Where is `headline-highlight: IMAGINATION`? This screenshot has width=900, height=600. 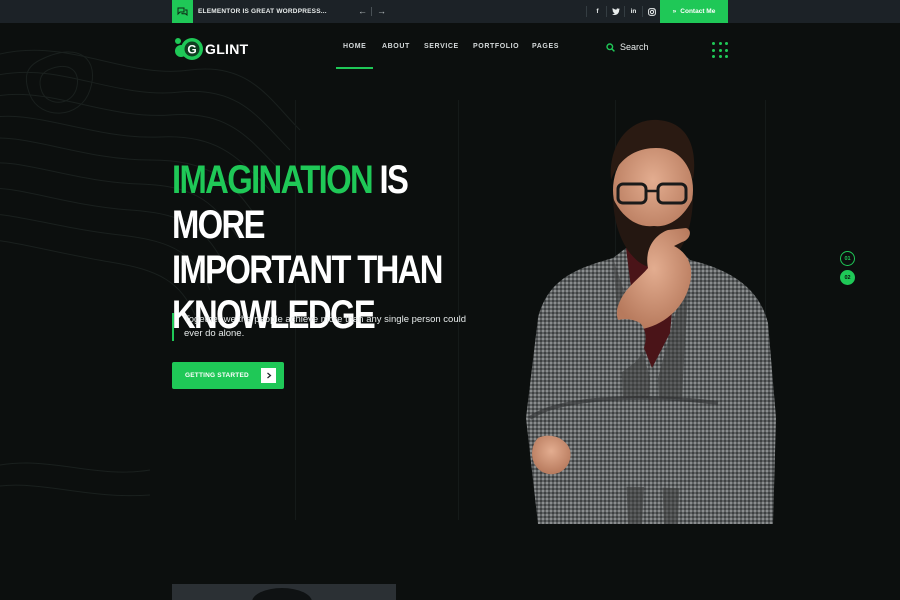
headline-highlight: IMAGINATION is located at coordinates (273, 180).